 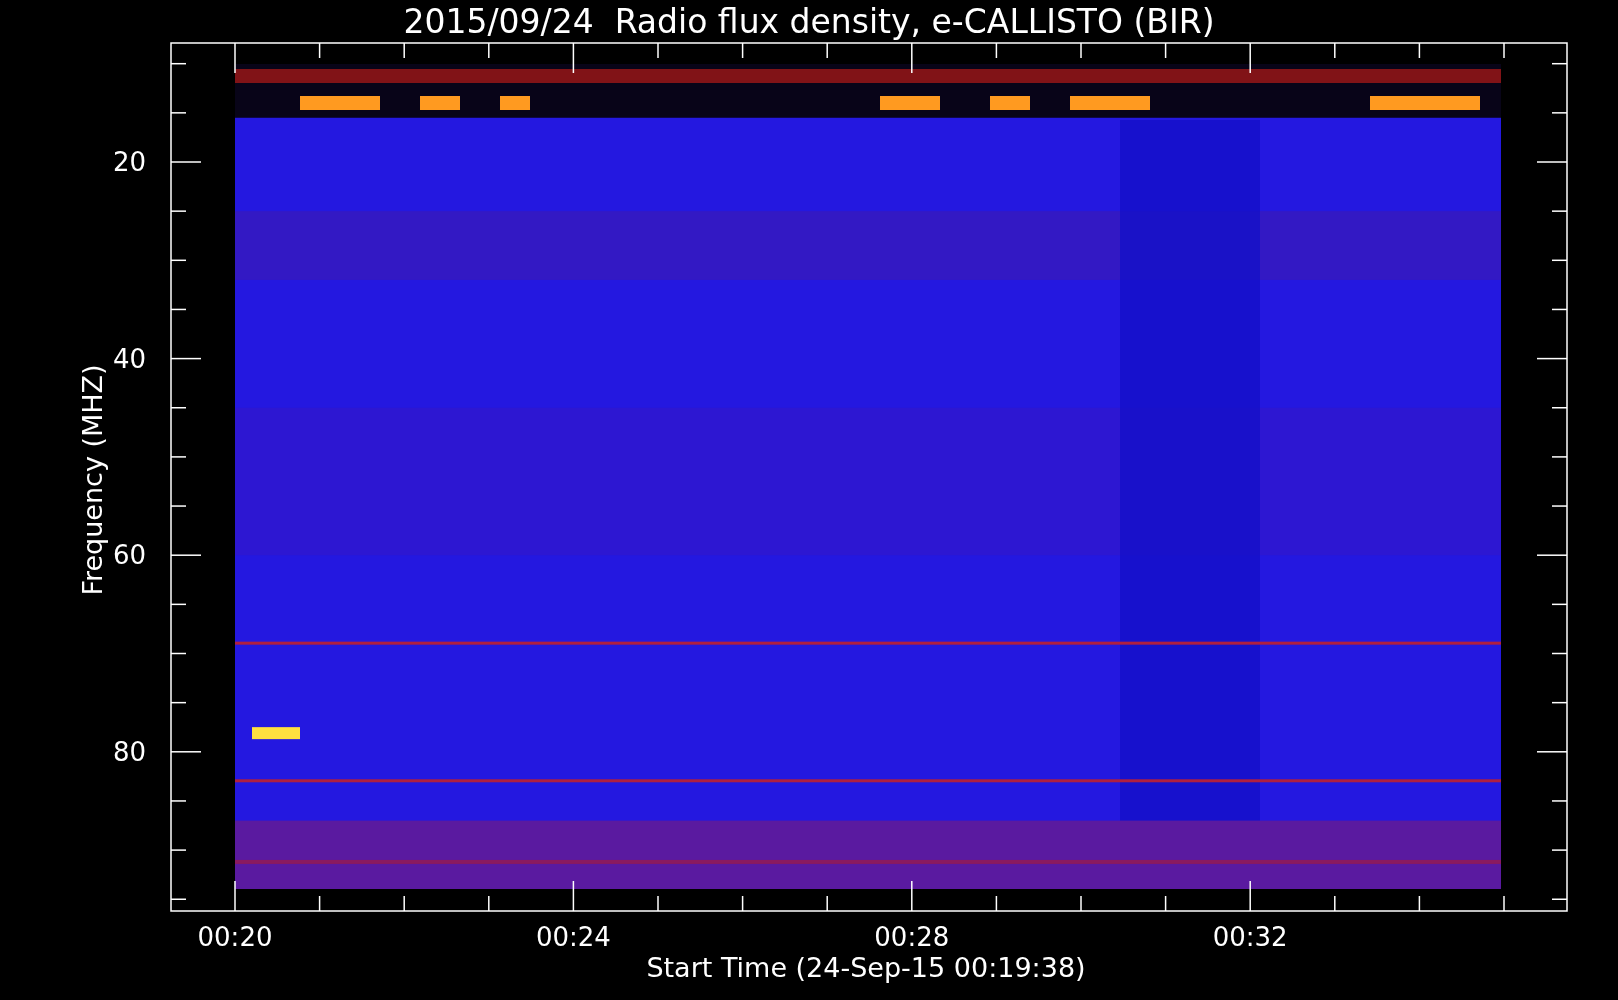 What do you see at coordinates (809, 21) in the screenshot?
I see `chart-title: 2015/09/24 Radio flux density, e-CALLISTO (BIR)` at bounding box center [809, 21].